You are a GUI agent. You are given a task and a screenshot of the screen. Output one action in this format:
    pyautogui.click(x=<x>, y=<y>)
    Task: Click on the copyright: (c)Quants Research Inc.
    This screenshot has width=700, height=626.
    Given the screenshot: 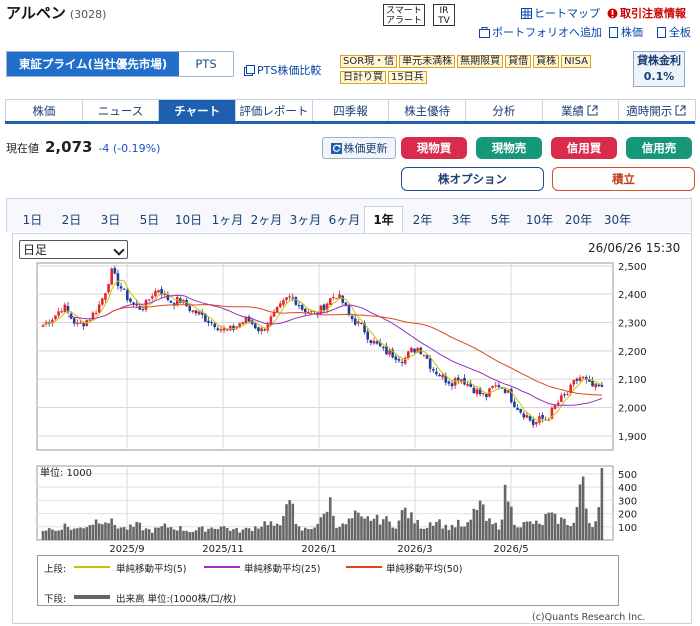 What is the action you would take?
    pyautogui.click(x=589, y=617)
    